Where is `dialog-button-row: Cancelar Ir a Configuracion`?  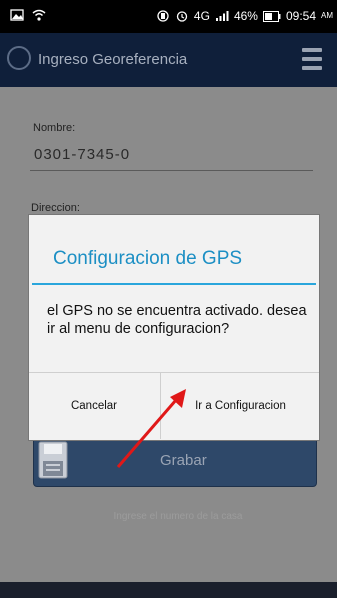 dialog-button-row: Cancelar Ir a Configuracion is located at coordinates (174, 406).